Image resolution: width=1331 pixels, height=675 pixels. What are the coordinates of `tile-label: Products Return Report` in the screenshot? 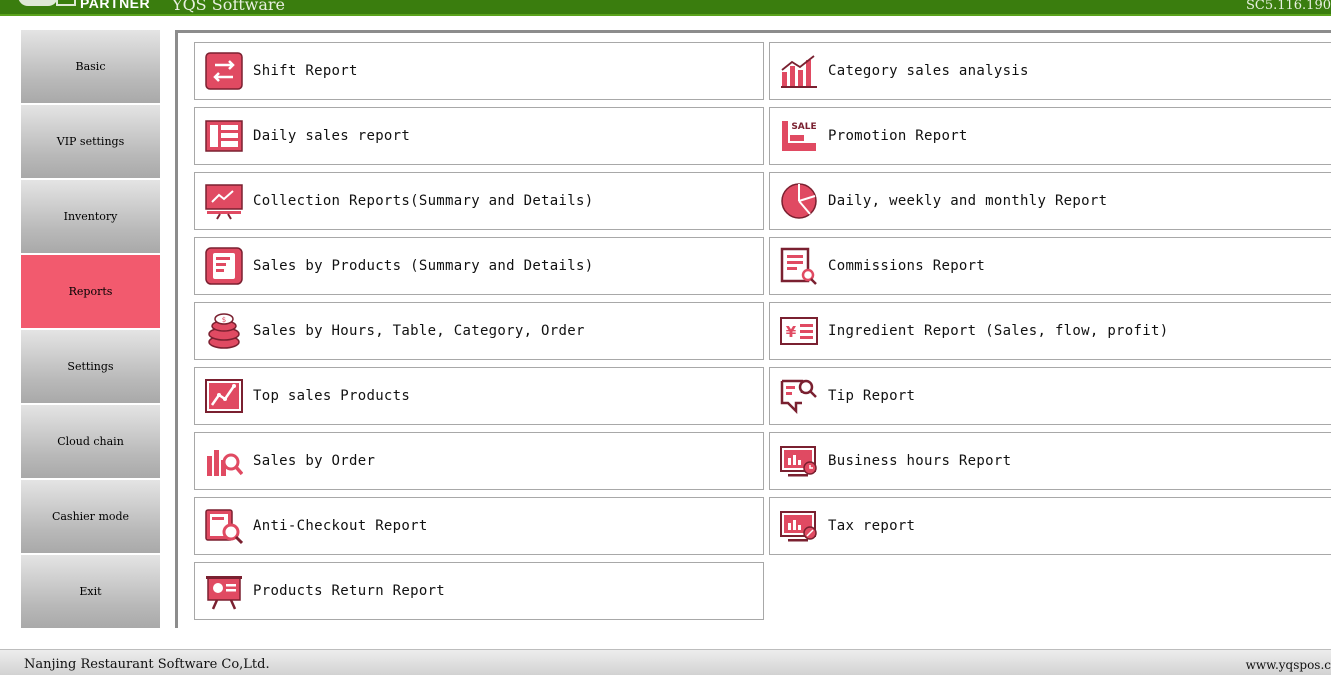 It's located at (349, 591).